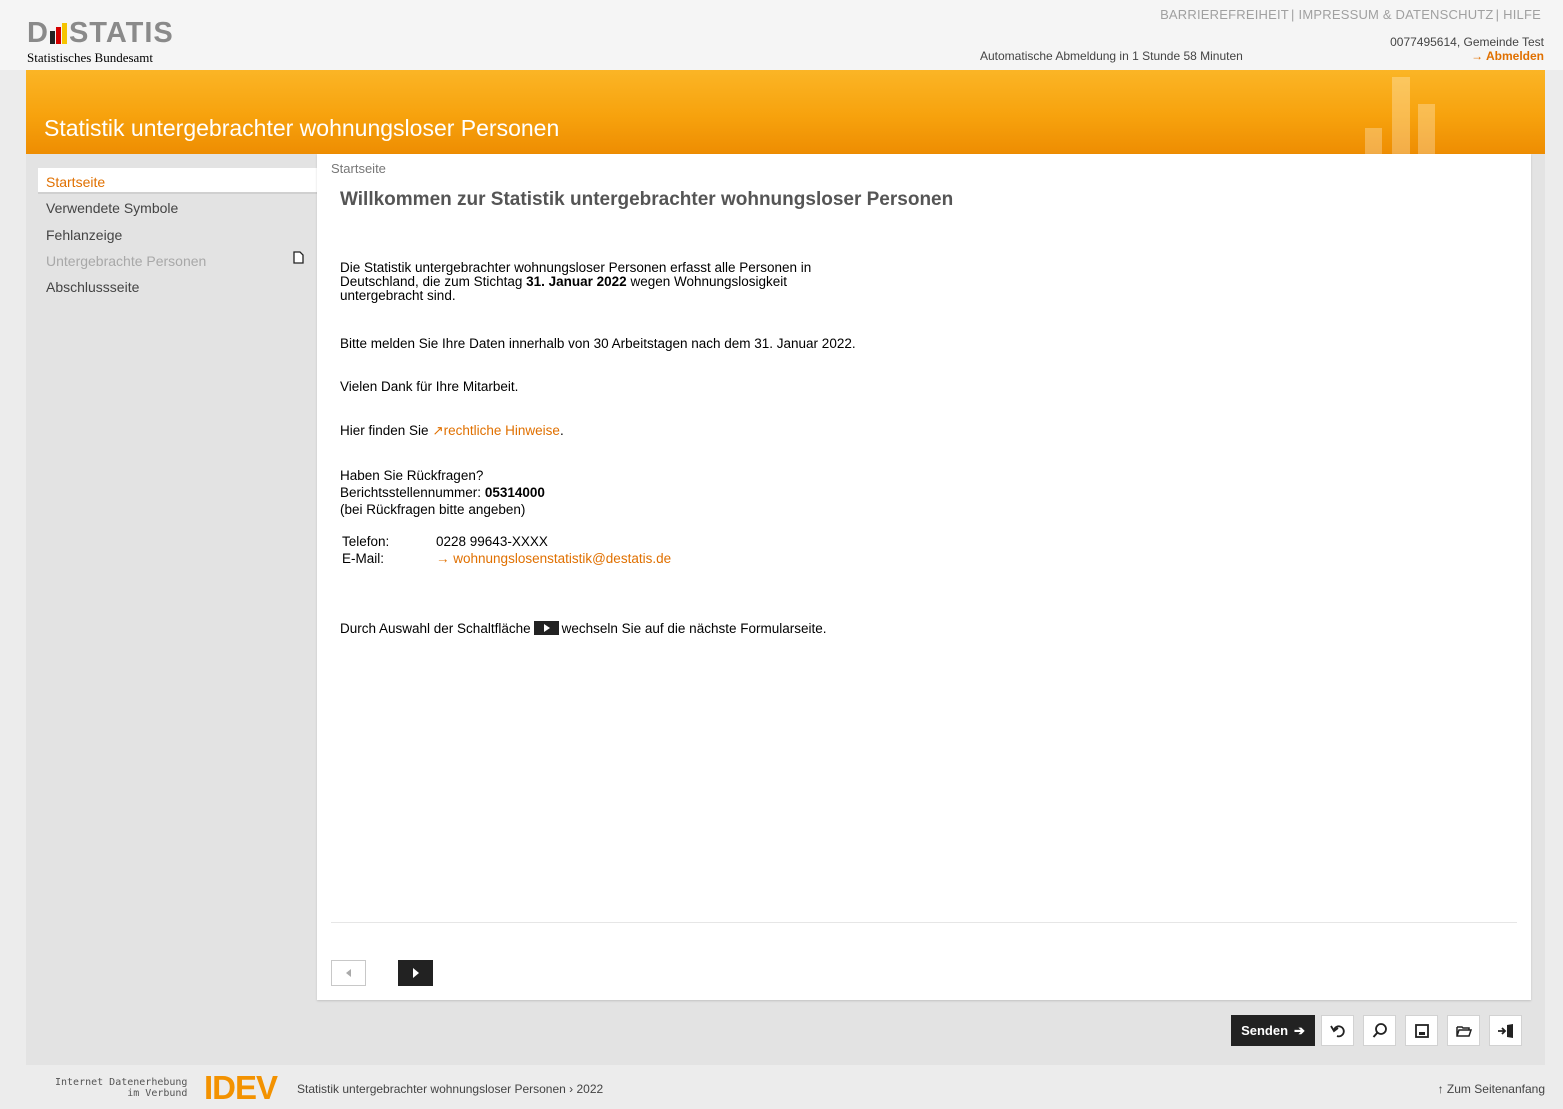  Describe the element at coordinates (90, 57) in the screenshot. I see `logo-subtitle: Statistisches Bundesamt` at that location.